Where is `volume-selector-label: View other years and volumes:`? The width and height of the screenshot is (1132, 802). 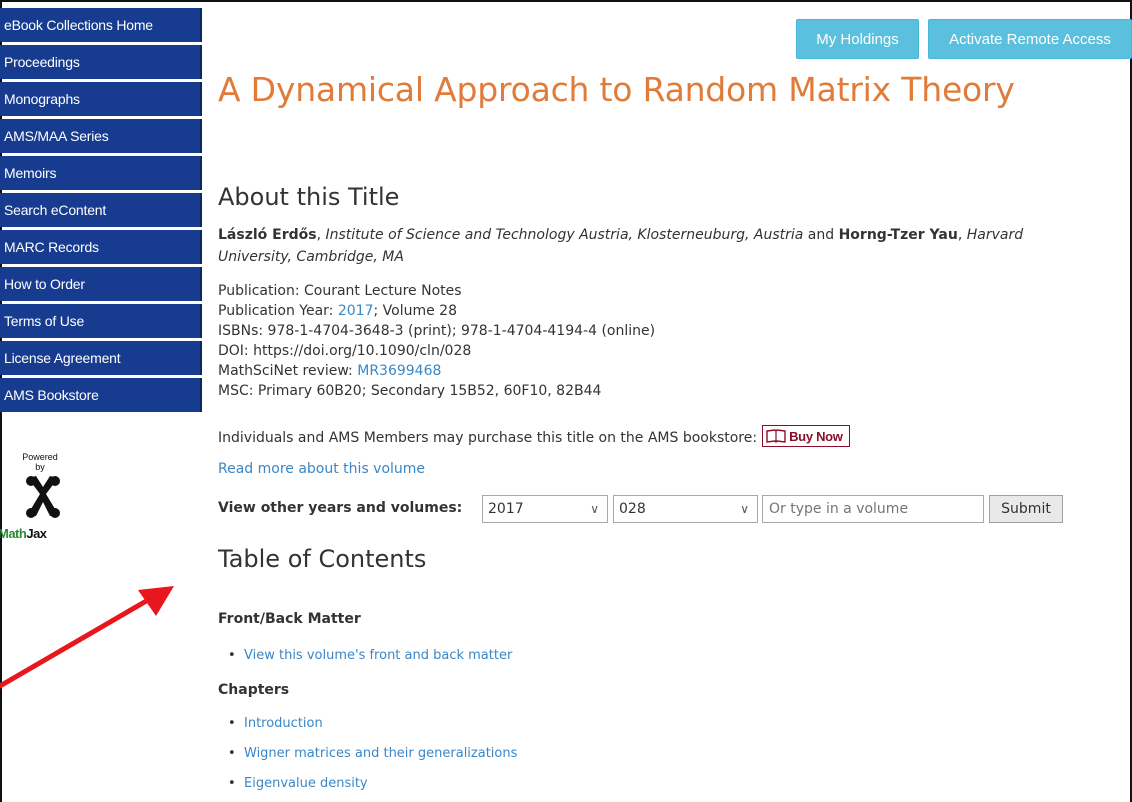
volume-selector-label: View other years and volumes: is located at coordinates (340, 508).